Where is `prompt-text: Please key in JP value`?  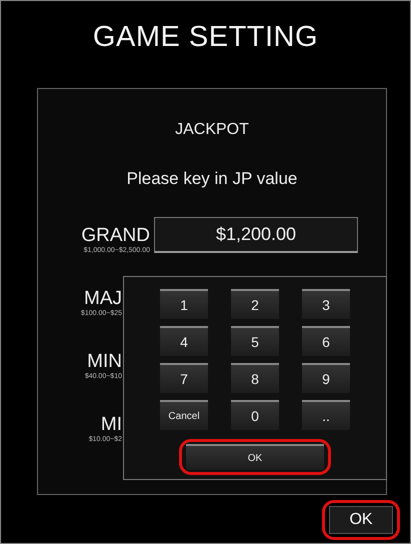 prompt-text: Please key in JP value is located at coordinates (212, 179).